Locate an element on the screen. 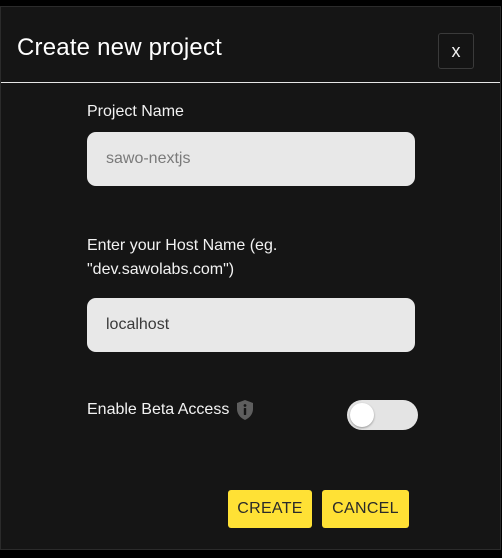 The width and height of the screenshot is (502, 558). beta-access-row: Enable Beta Access is located at coordinates (171, 410).